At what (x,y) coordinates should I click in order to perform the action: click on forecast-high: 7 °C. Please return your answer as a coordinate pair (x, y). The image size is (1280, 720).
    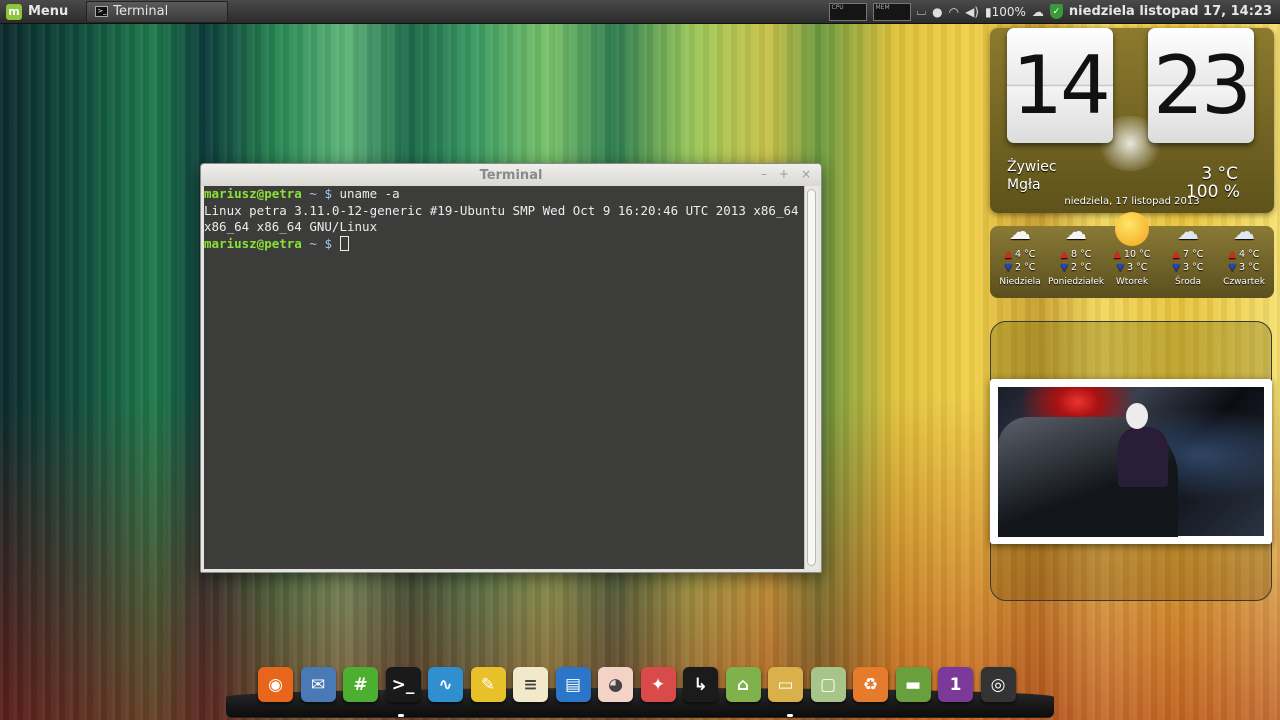
    Looking at the image, I should click on (1193, 254).